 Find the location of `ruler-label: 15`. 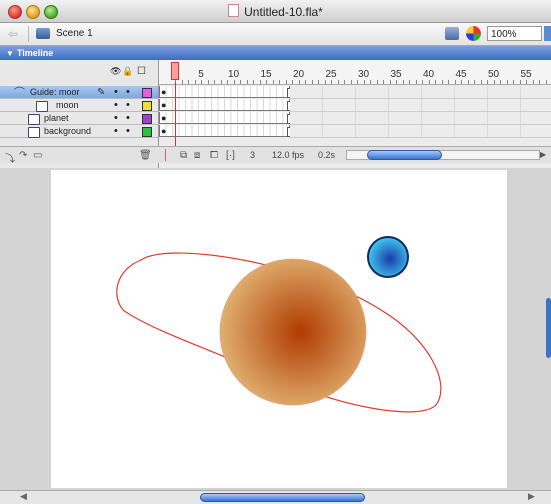

ruler-label: 15 is located at coordinates (266, 74).